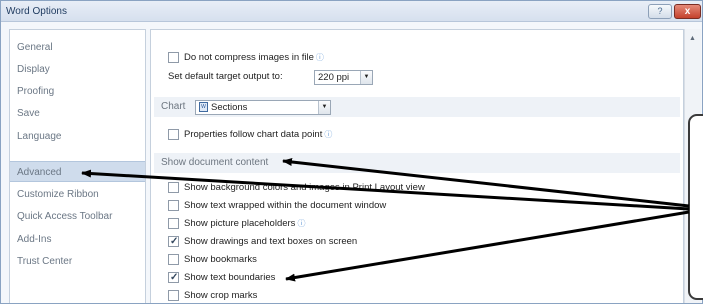 This screenshot has height=304, width=703. I want to click on nav-item-advanced: Advanced, so click(77, 171).